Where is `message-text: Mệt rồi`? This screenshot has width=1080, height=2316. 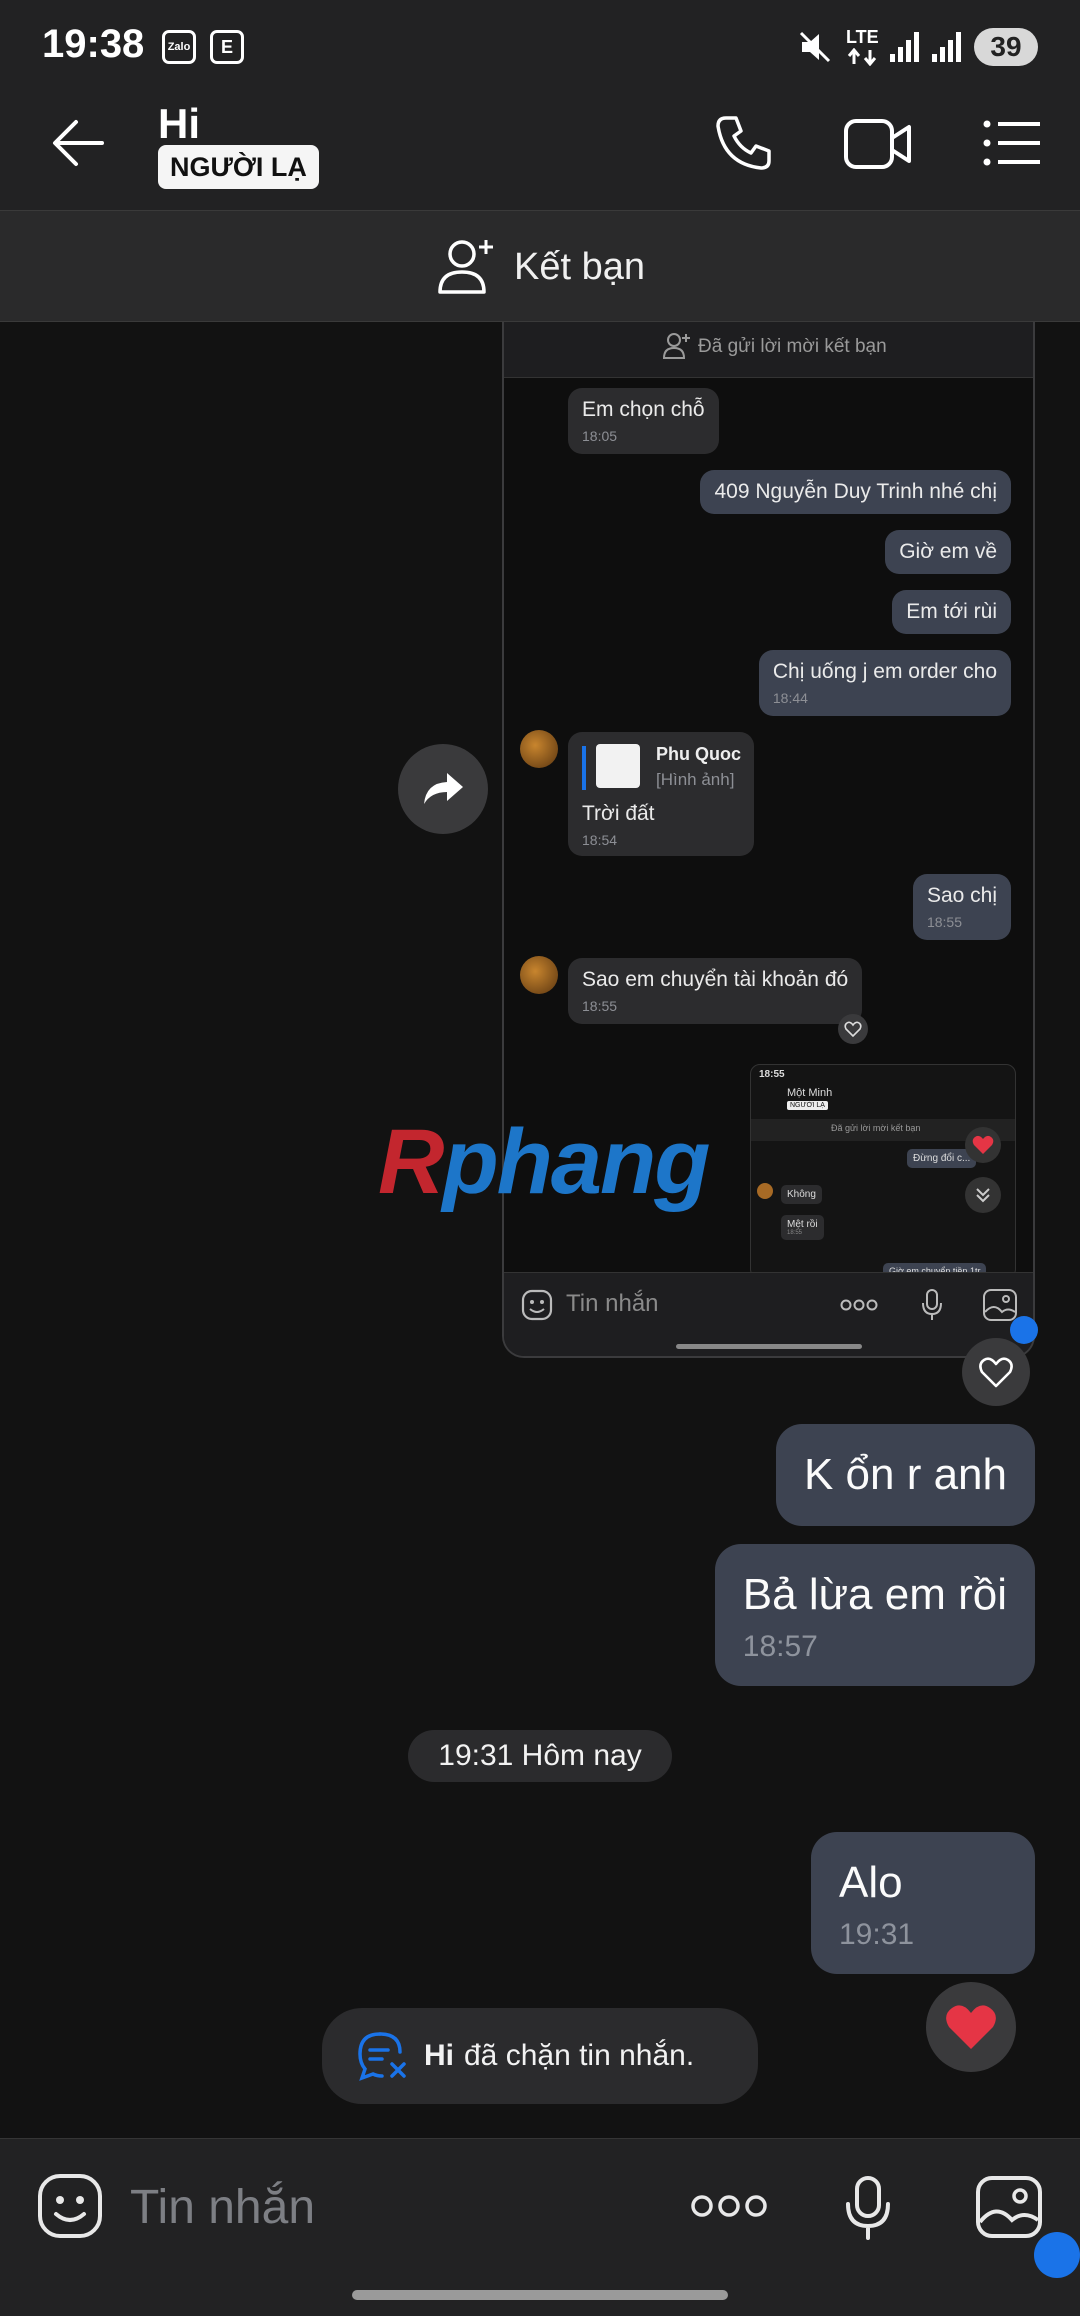 message-text: Mệt rồi is located at coordinates (802, 1224).